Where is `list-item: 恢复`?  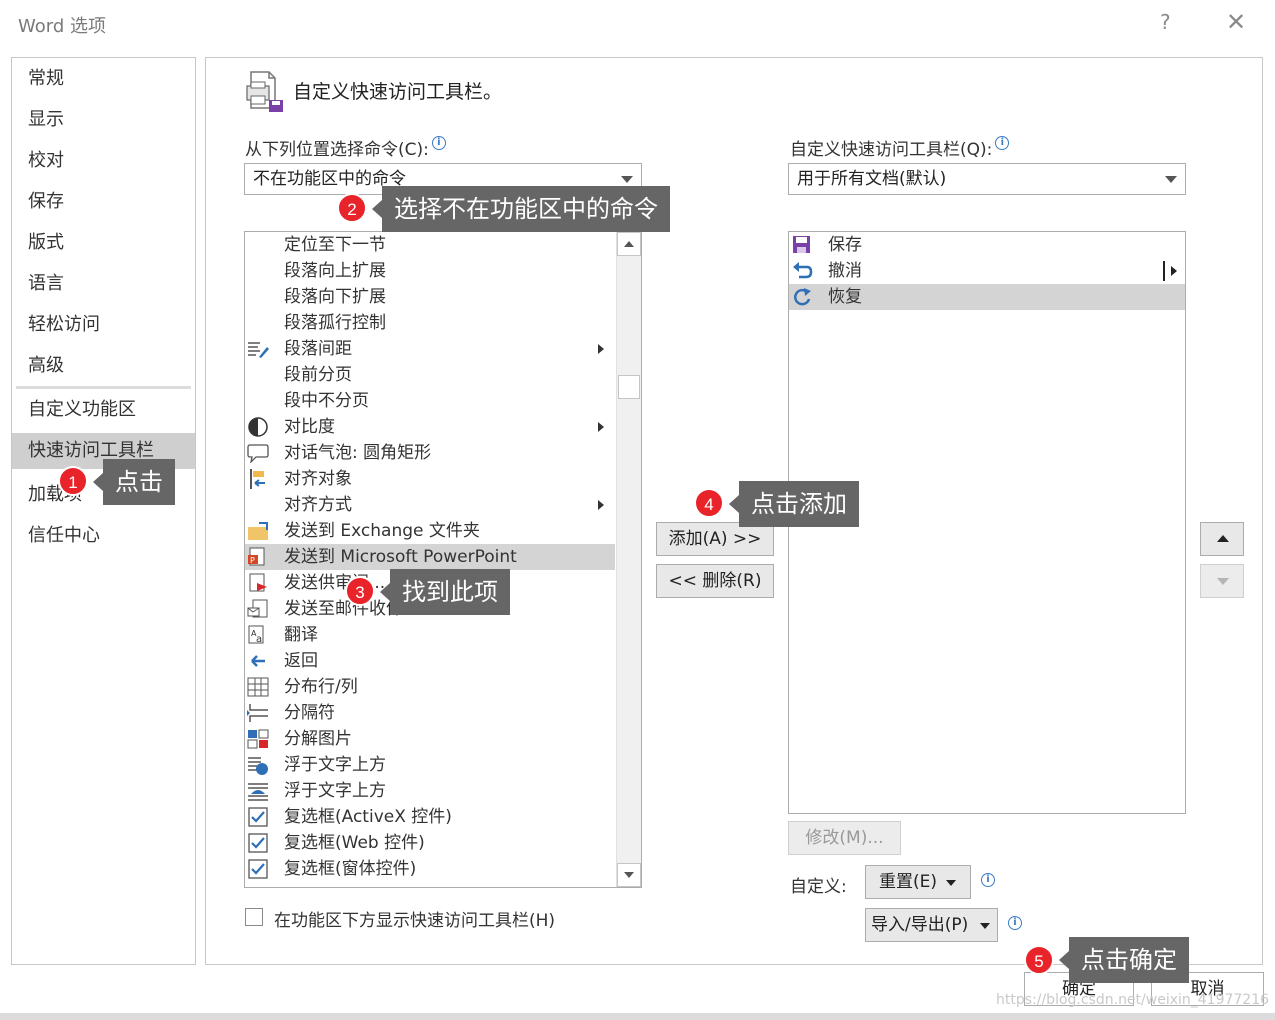 list-item: 恢复 is located at coordinates (987, 297).